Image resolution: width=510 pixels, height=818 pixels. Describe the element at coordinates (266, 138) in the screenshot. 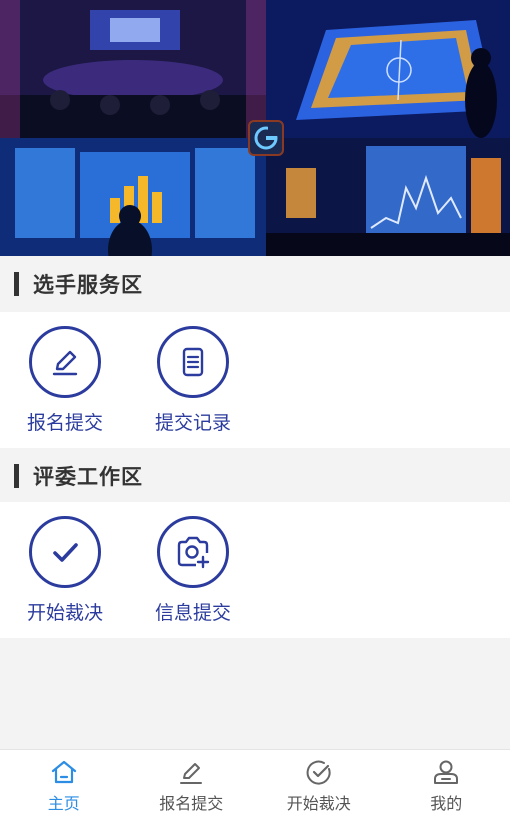

I see `g-logo-icon` at that location.